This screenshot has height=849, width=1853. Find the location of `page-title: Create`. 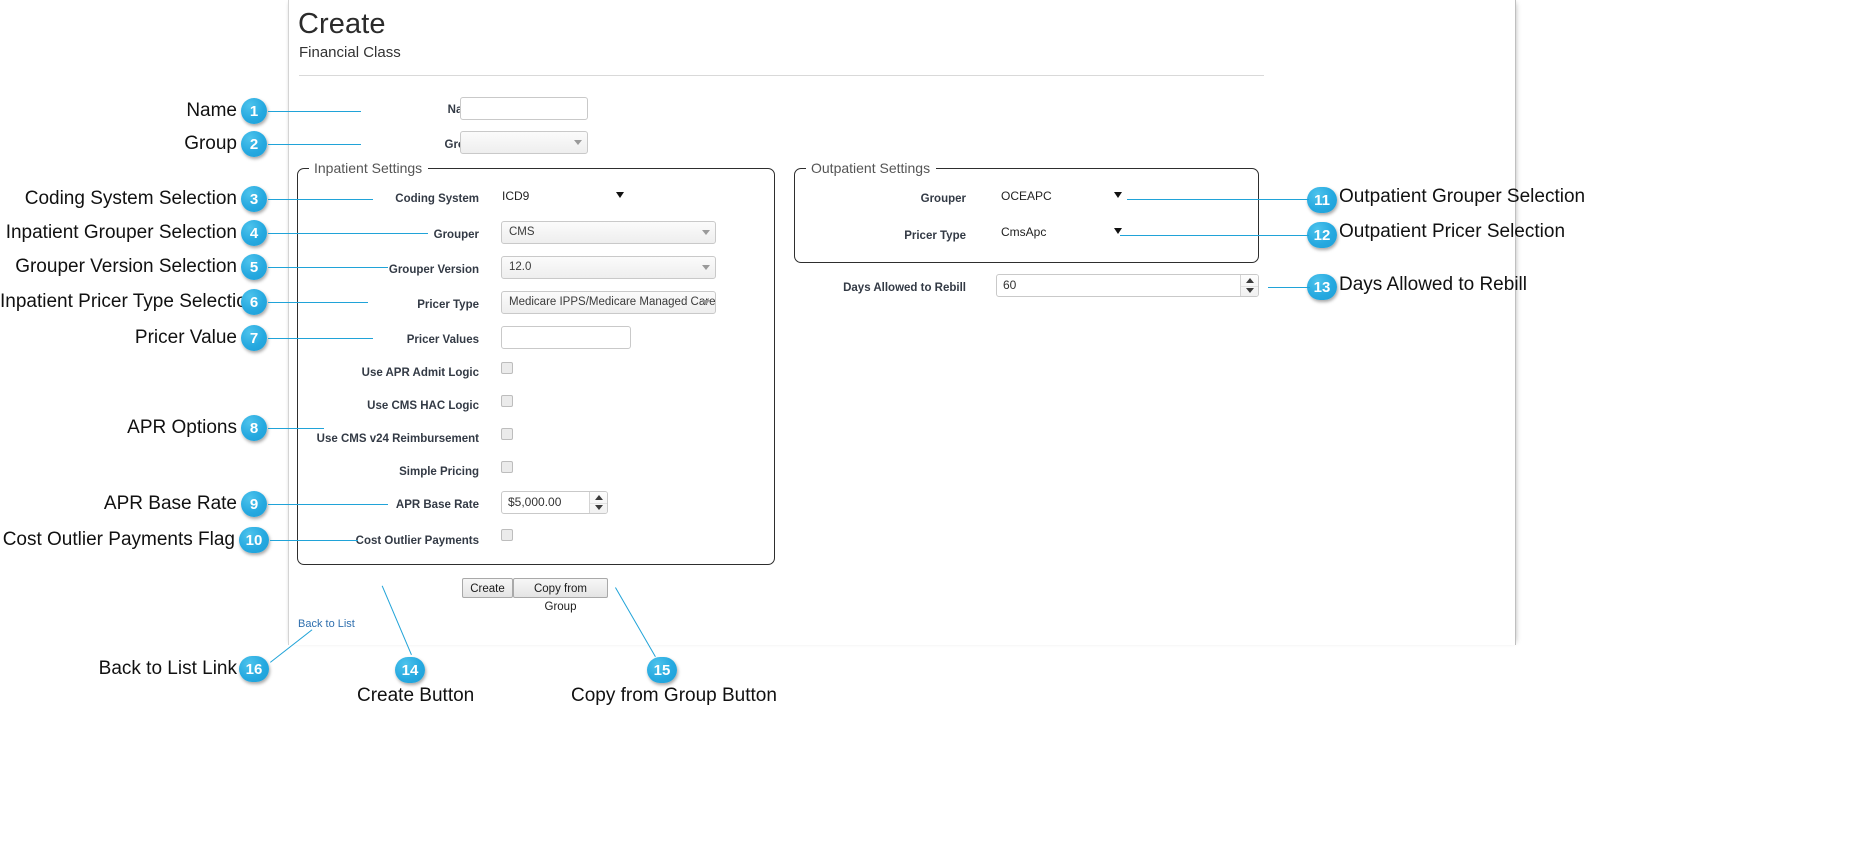

page-title: Create is located at coordinates (342, 24).